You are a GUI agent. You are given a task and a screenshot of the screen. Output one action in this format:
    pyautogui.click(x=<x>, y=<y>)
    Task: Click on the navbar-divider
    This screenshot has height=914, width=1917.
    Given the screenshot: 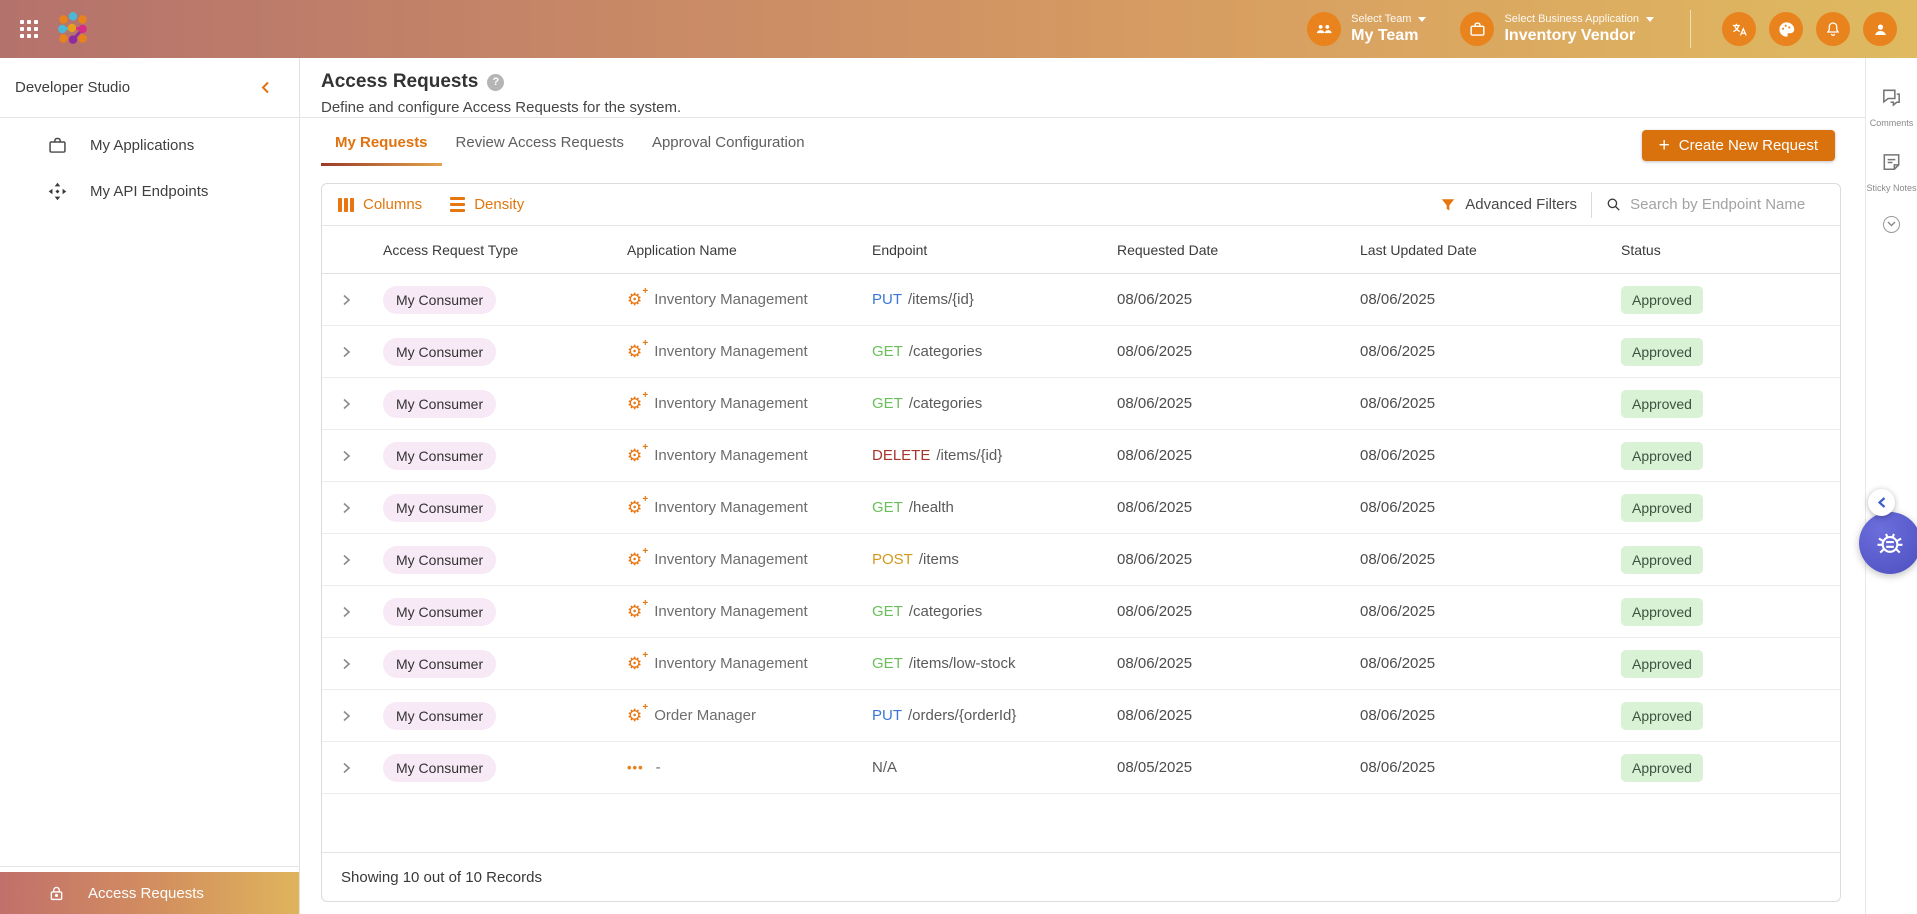 What is the action you would take?
    pyautogui.click(x=1690, y=29)
    